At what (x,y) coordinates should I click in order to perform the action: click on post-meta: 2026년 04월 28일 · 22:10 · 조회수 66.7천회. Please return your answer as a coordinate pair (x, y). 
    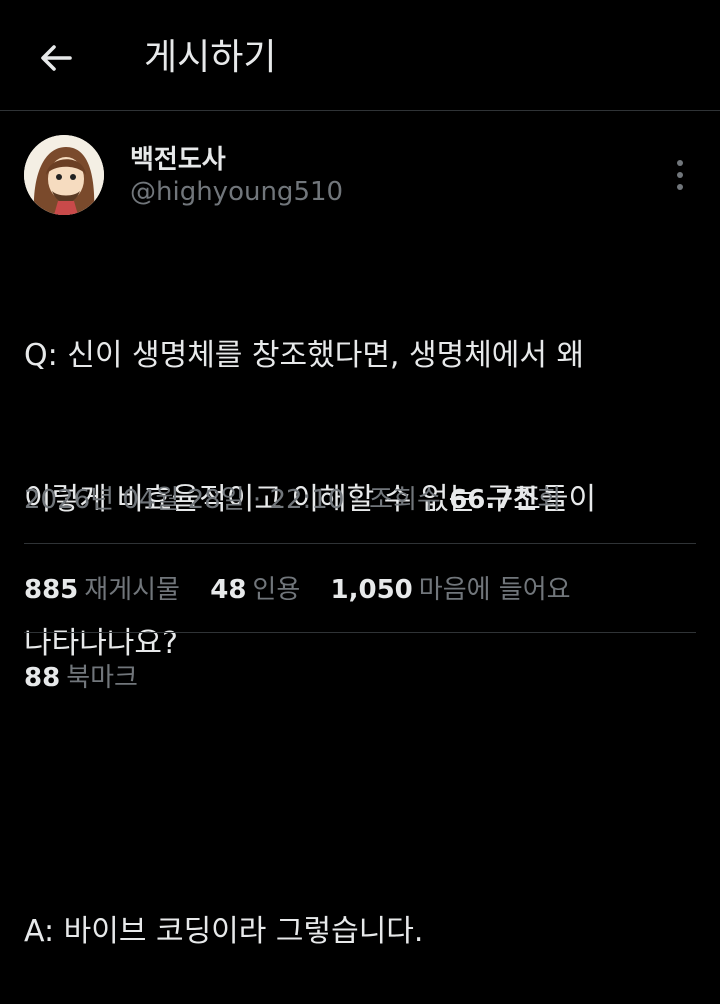
    Looking at the image, I should click on (360, 500).